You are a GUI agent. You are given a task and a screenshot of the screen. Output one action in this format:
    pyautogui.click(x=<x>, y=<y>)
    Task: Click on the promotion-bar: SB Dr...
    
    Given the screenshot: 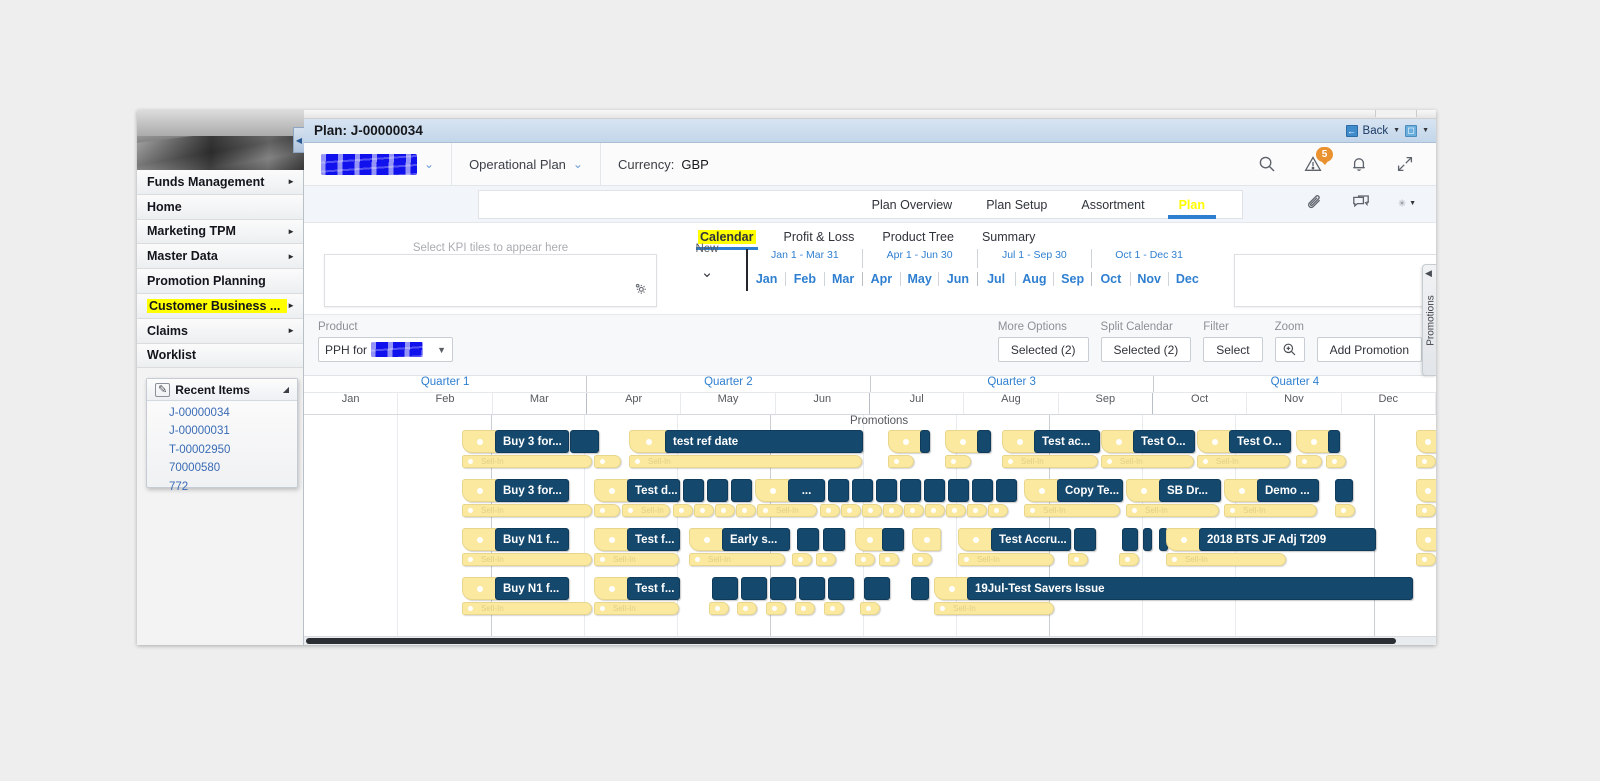 What is the action you would take?
    pyautogui.click(x=1190, y=490)
    